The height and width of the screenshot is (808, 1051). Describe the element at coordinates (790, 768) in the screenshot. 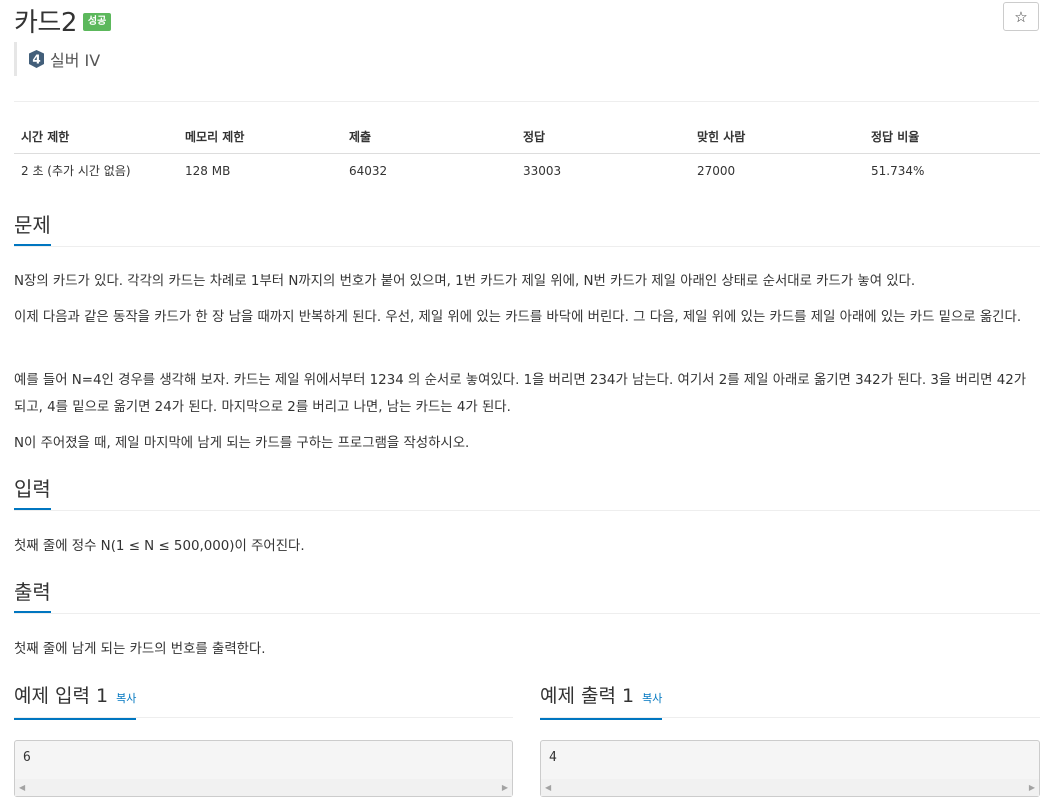

I see `sample-output-box: 4 ◀ ▶` at that location.